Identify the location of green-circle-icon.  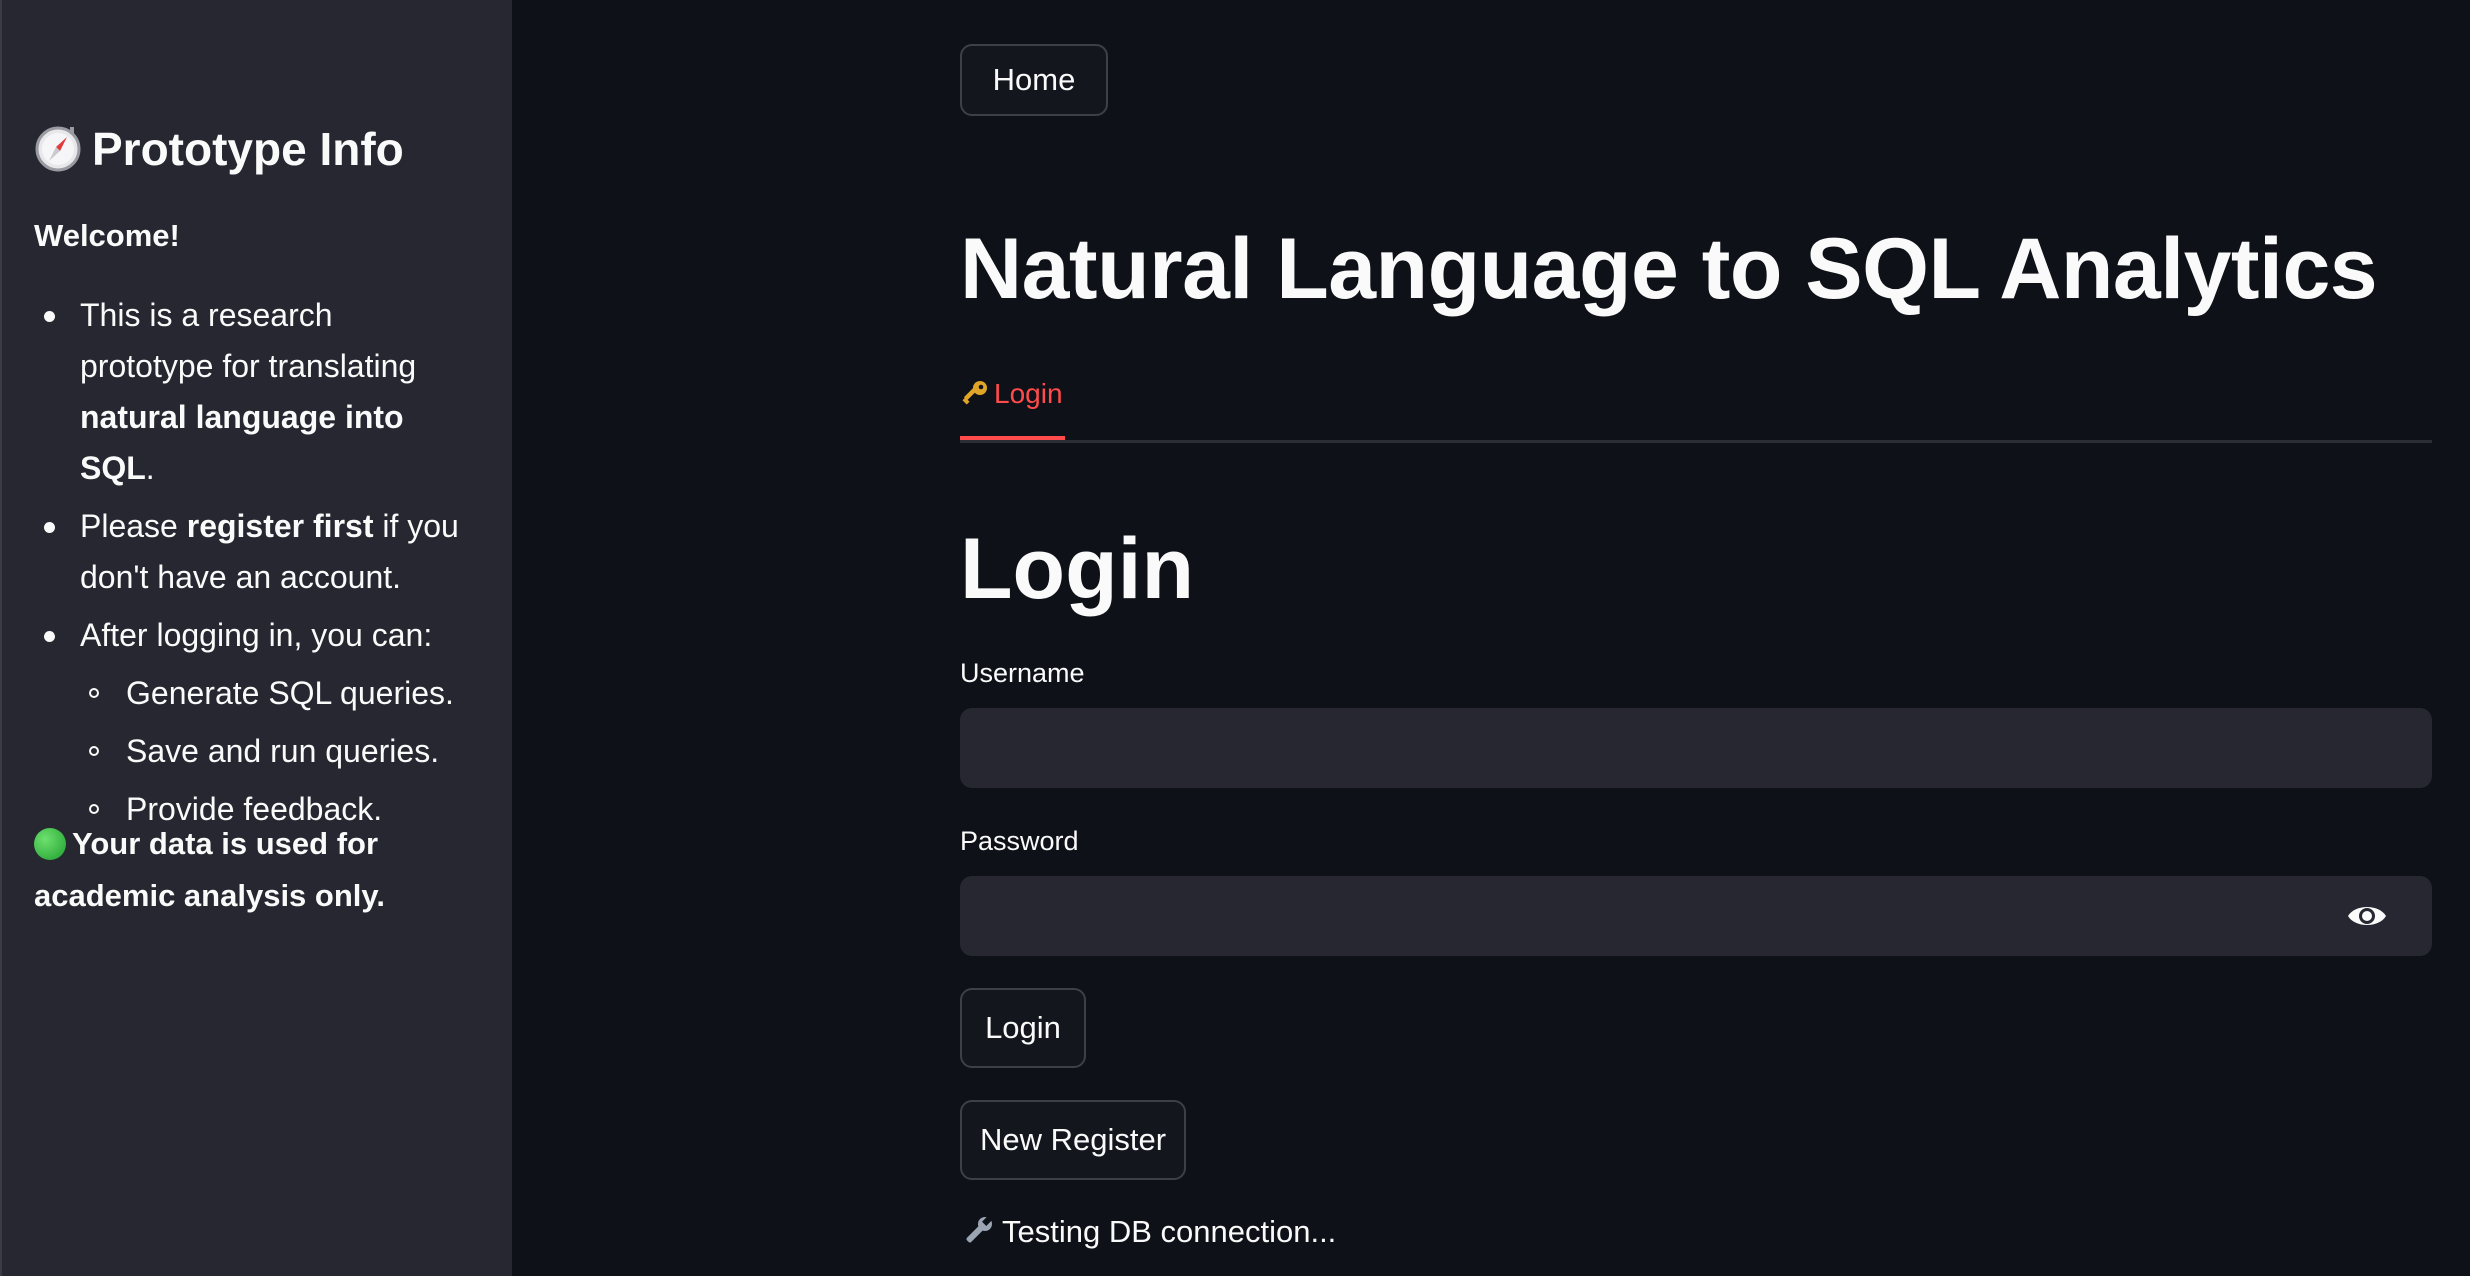
(50, 844).